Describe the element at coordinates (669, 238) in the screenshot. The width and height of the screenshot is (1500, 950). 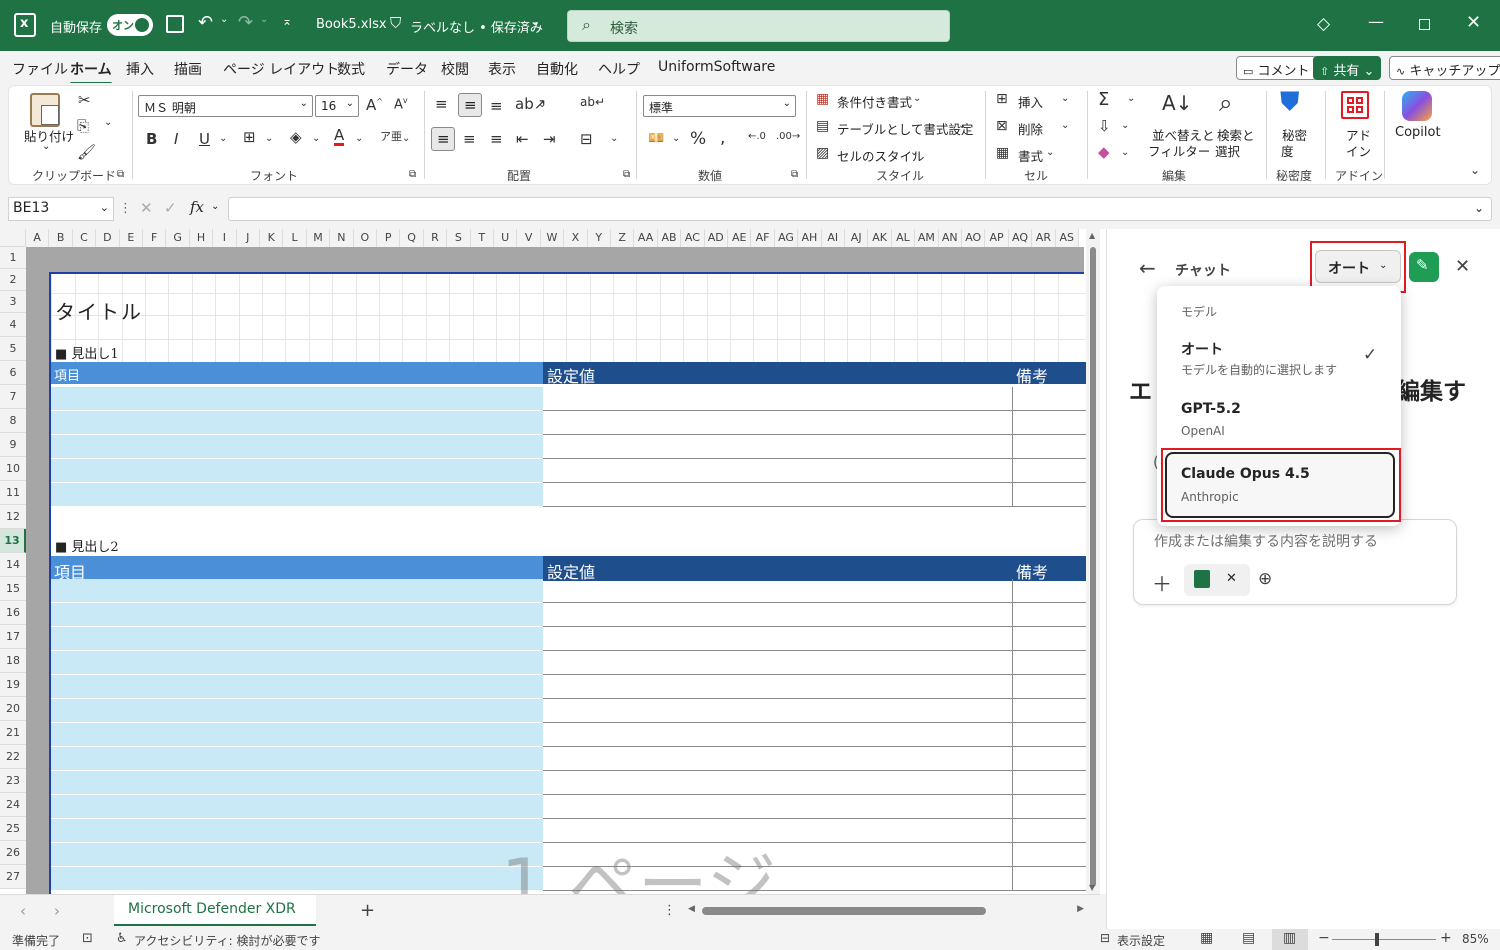
I see `column-header: AB` at that location.